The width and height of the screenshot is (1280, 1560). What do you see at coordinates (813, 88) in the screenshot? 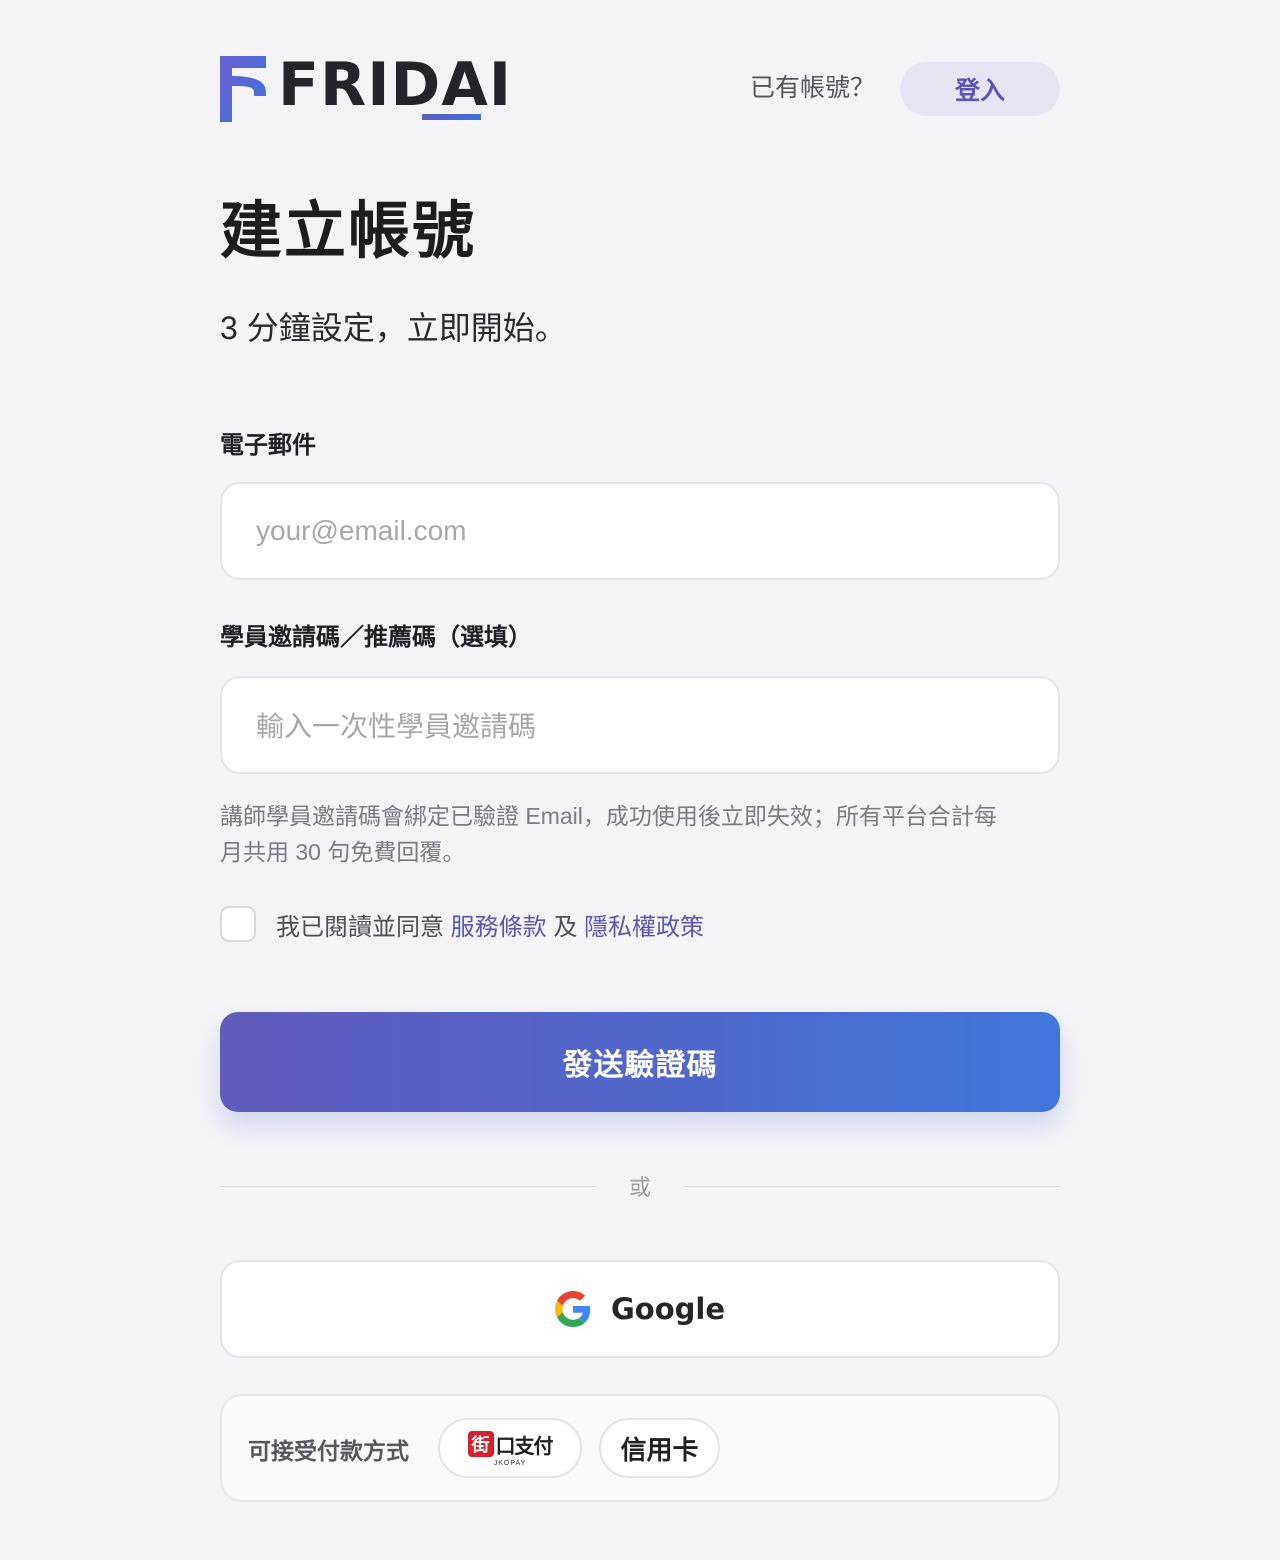
I see `have-account-text: 已有帳號？` at bounding box center [813, 88].